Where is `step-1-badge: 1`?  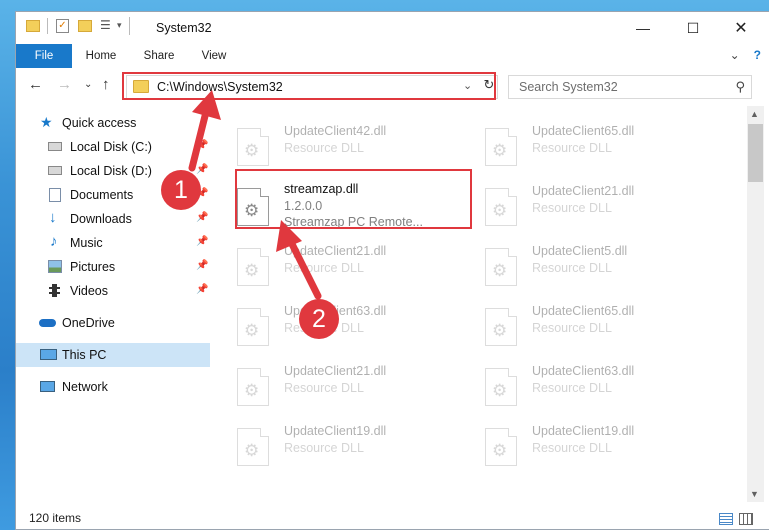 step-1-badge: 1 is located at coordinates (181, 190).